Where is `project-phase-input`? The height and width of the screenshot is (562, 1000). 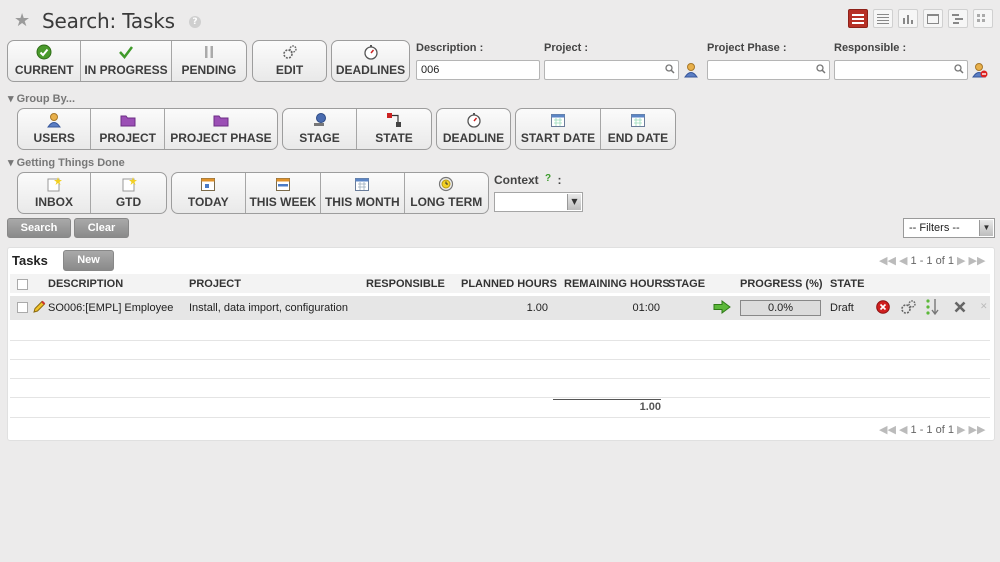 project-phase-input is located at coordinates (768, 70).